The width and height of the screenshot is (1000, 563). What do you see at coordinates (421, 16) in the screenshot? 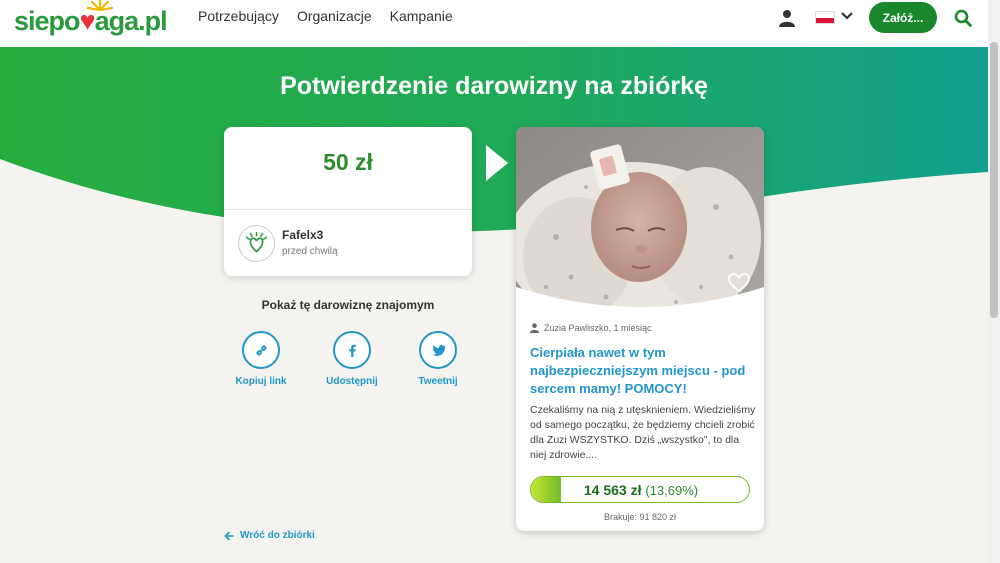
I see `nav-kampanie: Kampanie` at bounding box center [421, 16].